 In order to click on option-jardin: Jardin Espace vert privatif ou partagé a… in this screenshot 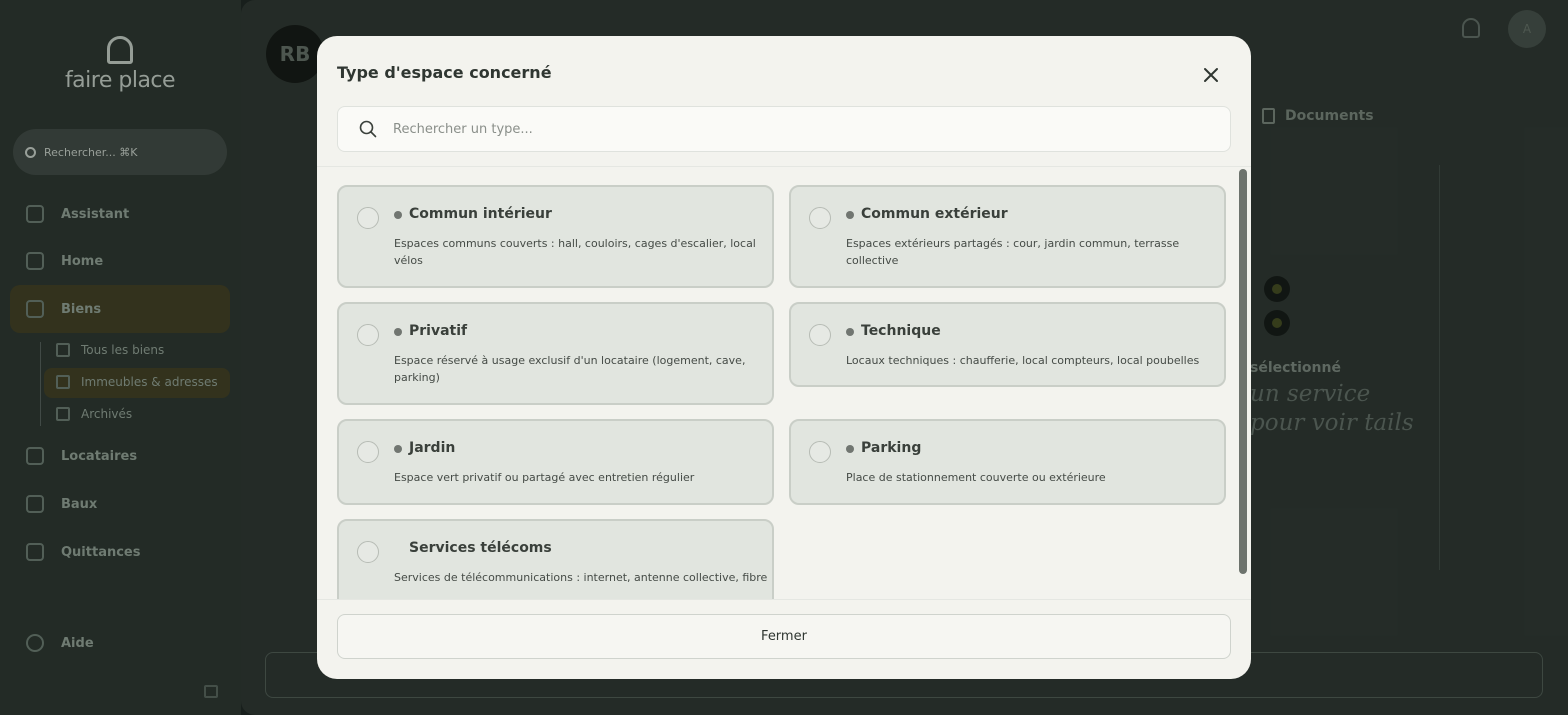, I will do `click(555, 462)`.